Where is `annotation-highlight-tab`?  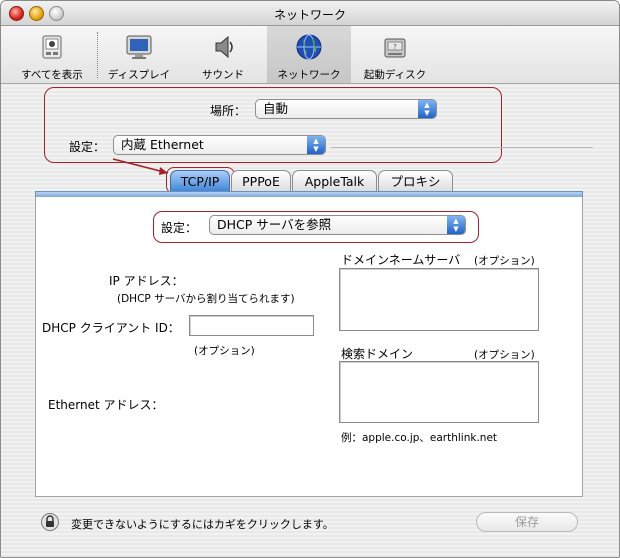 annotation-highlight-tab is located at coordinates (200, 180).